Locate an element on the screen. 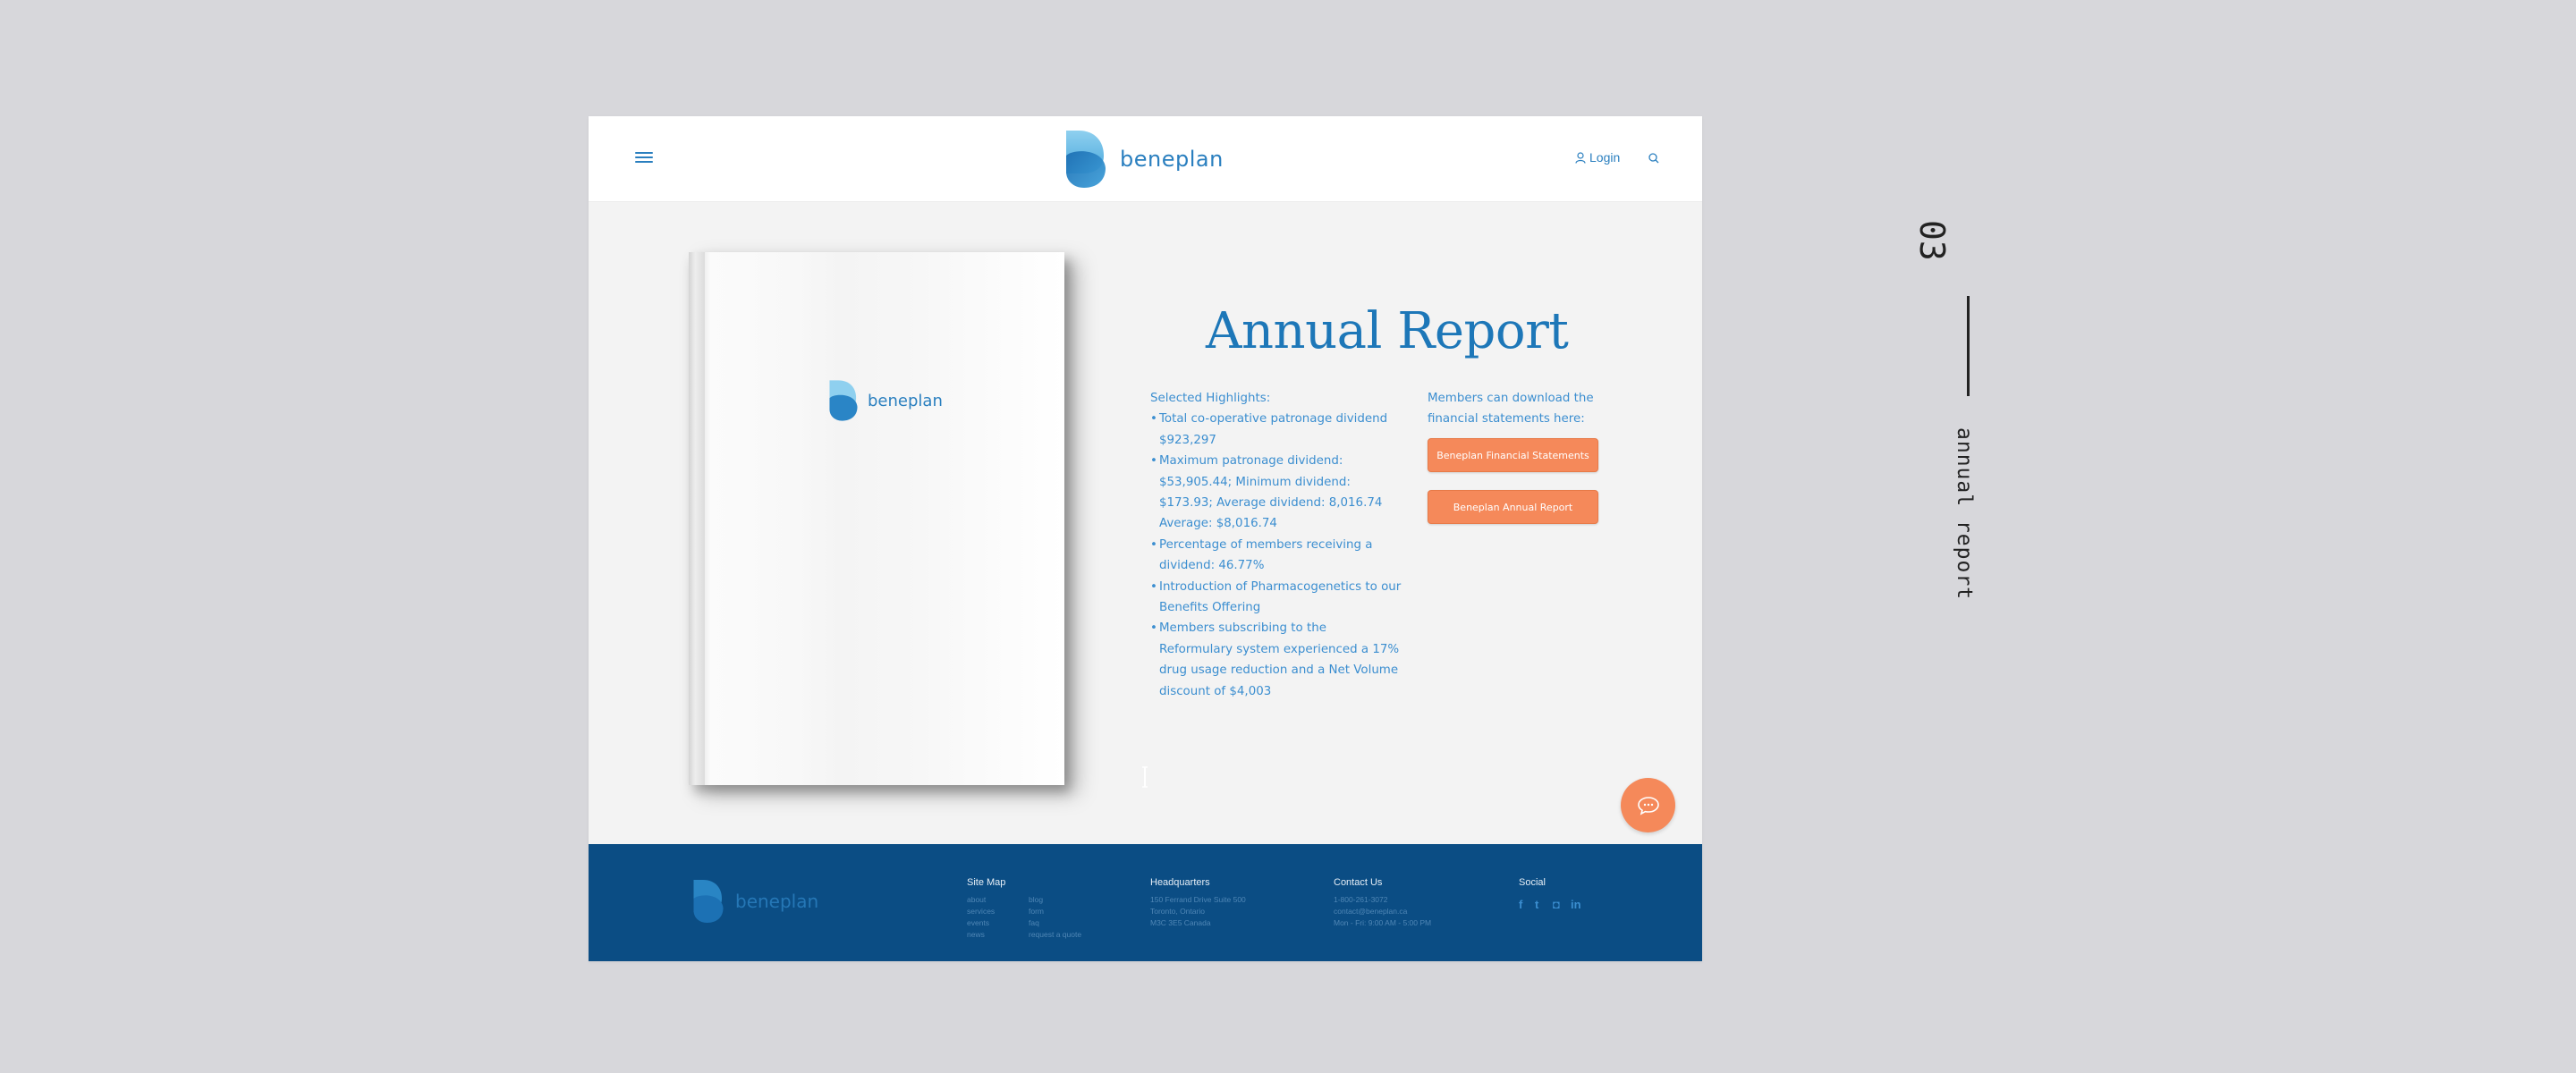 The height and width of the screenshot is (1073, 2576). divider-line is located at coordinates (1968, 346).